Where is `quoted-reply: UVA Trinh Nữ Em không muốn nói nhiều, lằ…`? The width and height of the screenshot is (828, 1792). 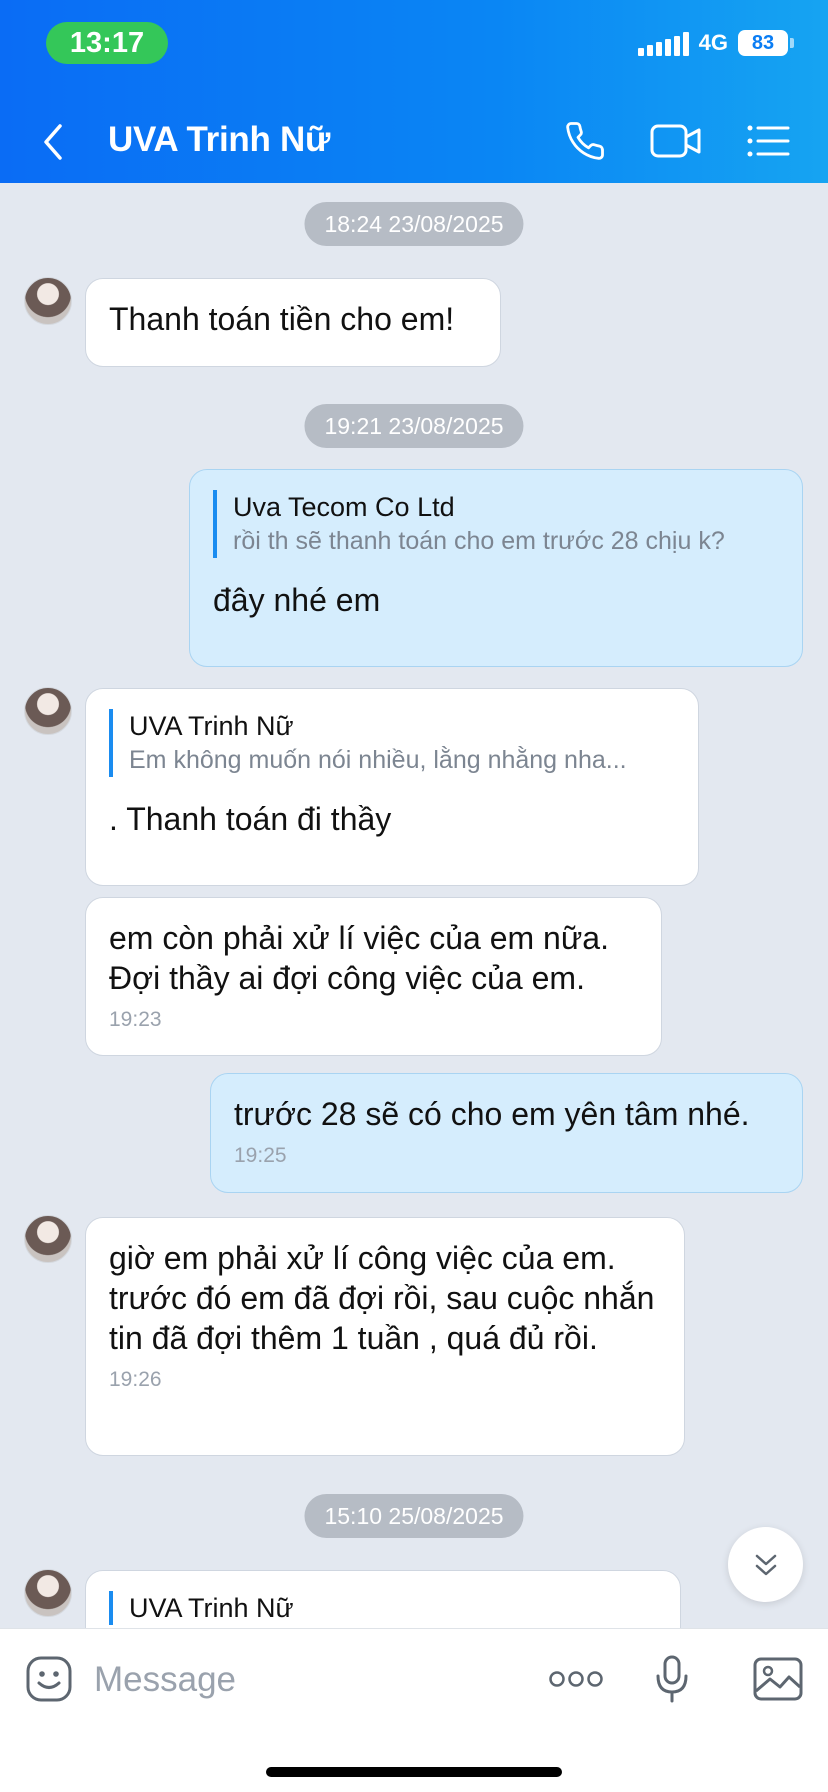
quoted-reply: UVA Trinh Nữ Em không muốn nói nhiều, lằ… is located at coordinates (392, 743).